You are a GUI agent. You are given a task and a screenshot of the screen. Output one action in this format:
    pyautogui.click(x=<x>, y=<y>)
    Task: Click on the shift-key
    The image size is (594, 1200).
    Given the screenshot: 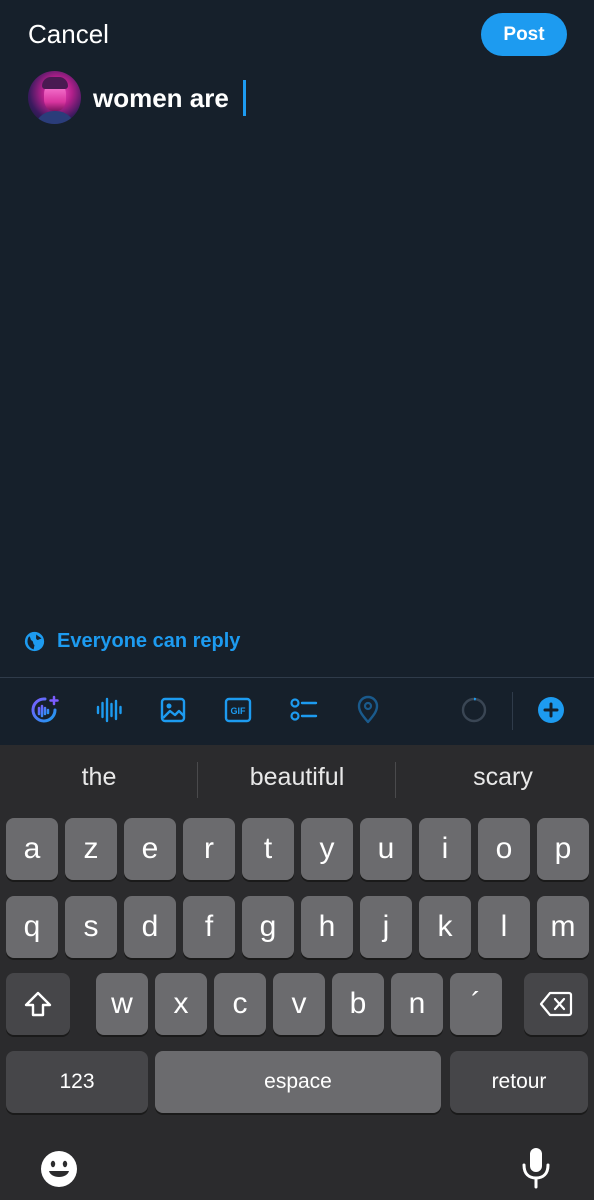 What is the action you would take?
    pyautogui.click(x=38, y=1004)
    